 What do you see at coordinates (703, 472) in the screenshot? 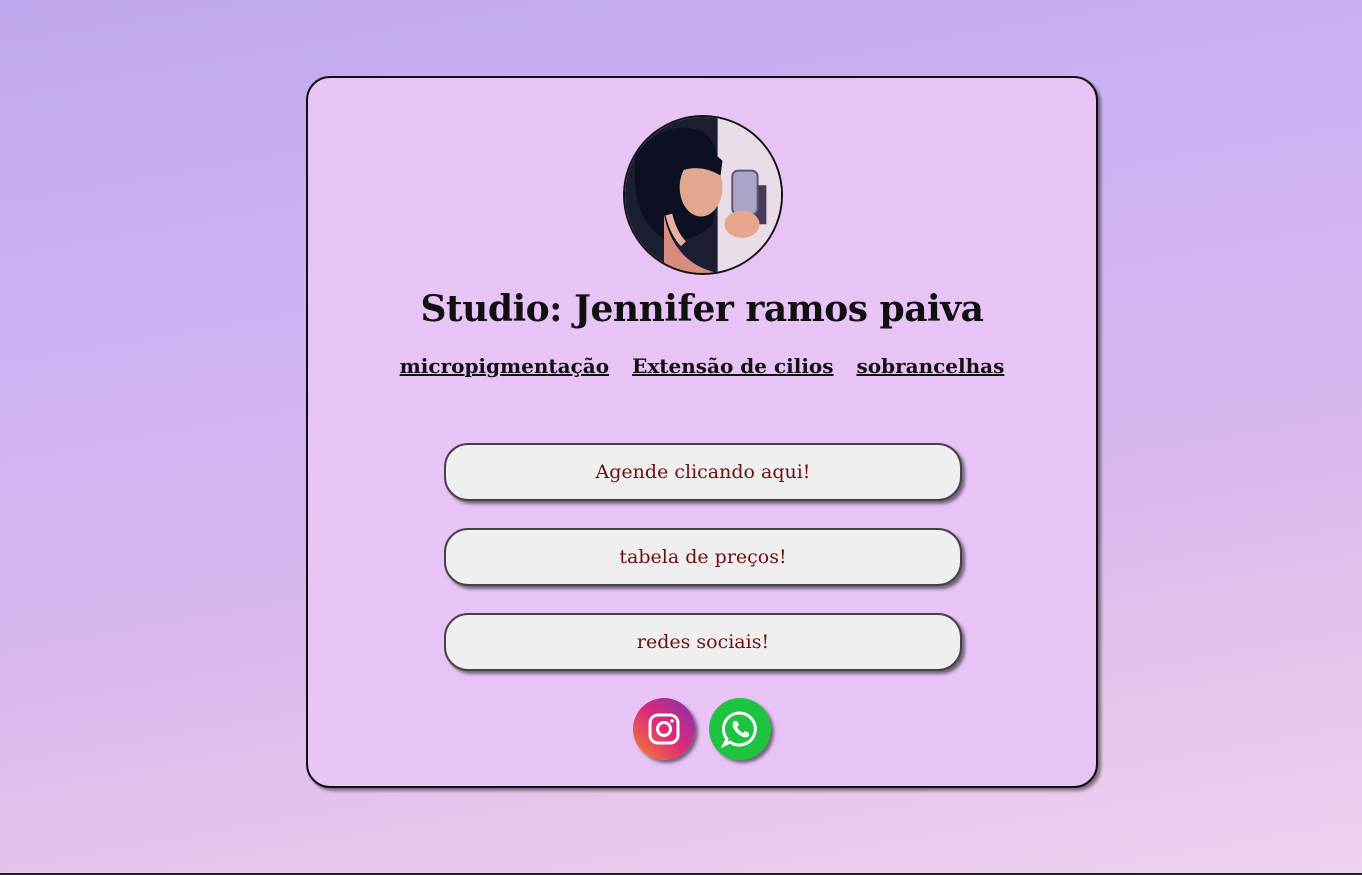
I see `schedule-button: Agende clicando aqui!` at bounding box center [703, 472].